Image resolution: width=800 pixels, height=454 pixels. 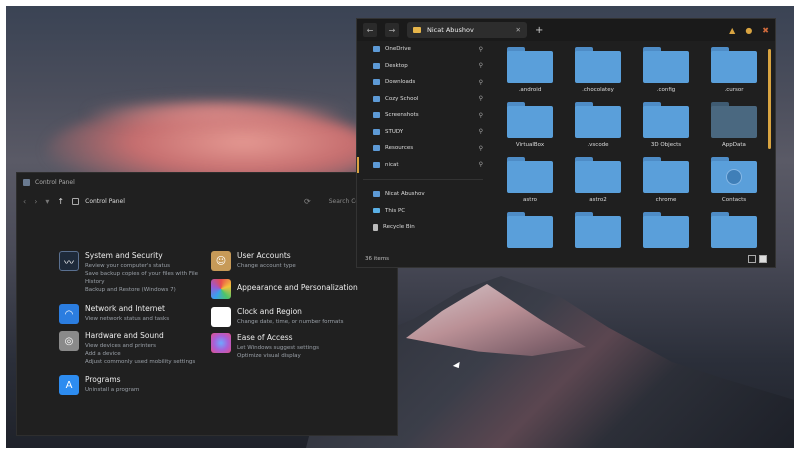 What do you see at coordinates (423, 164) in the screenshot?
I see `sidebar-item: nicat ⚲` at bounding box center [423, 164].